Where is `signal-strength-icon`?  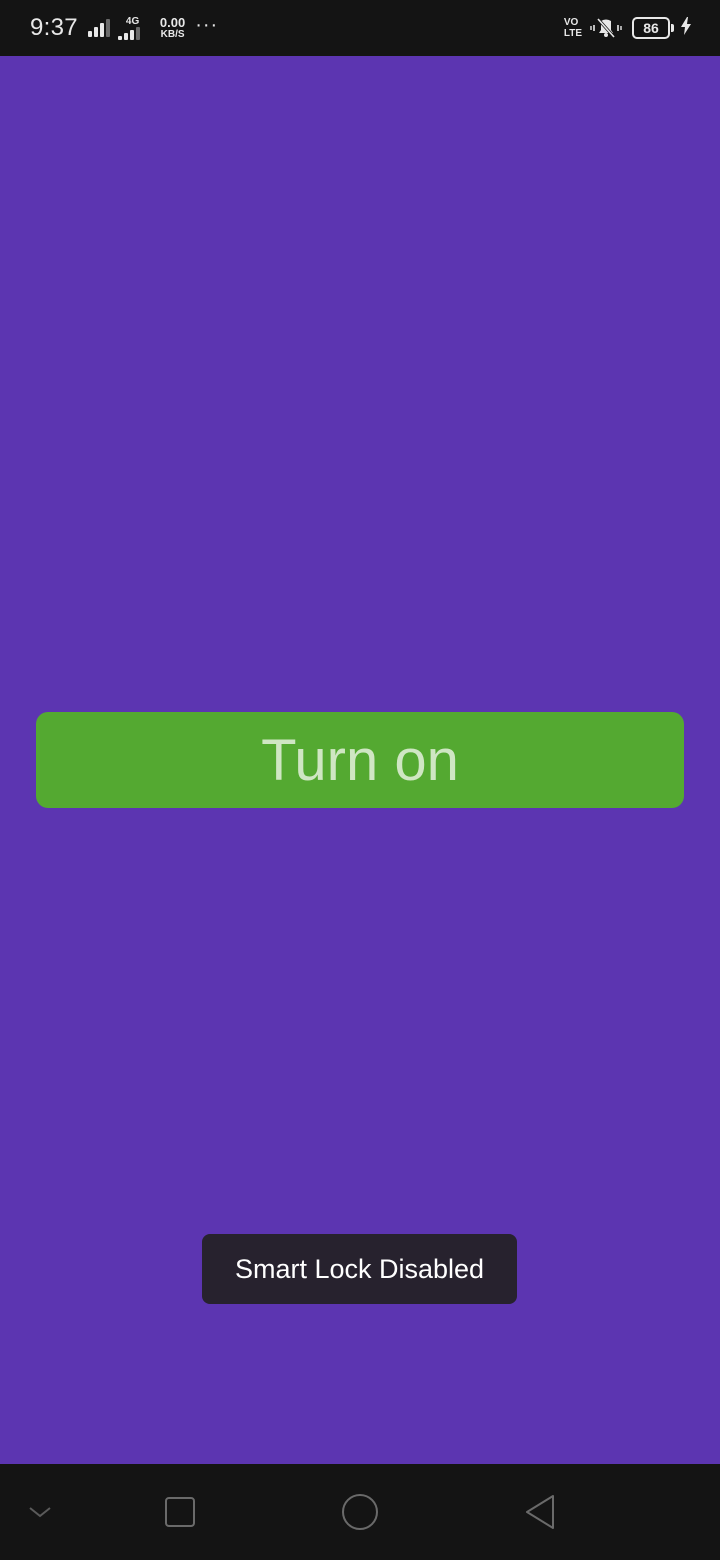 signal-strength-icon is located at coordinates (99, 28).